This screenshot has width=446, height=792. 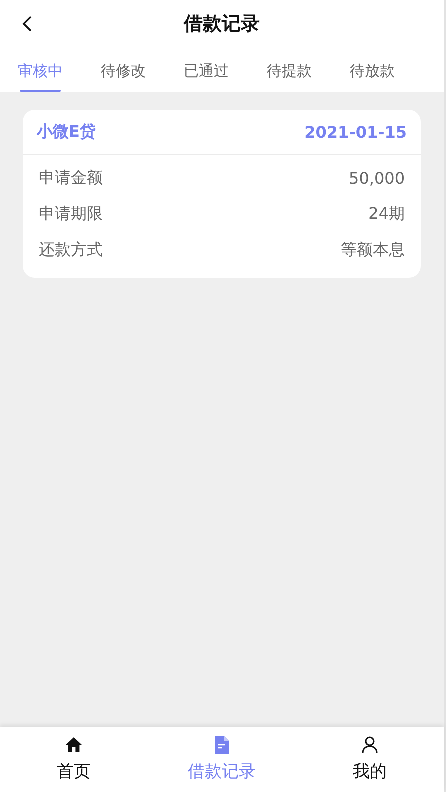 What do you see at coordinates (289, 70) in the screenshot?
I see `tab: 待提款` at bounding box center [289, 70].